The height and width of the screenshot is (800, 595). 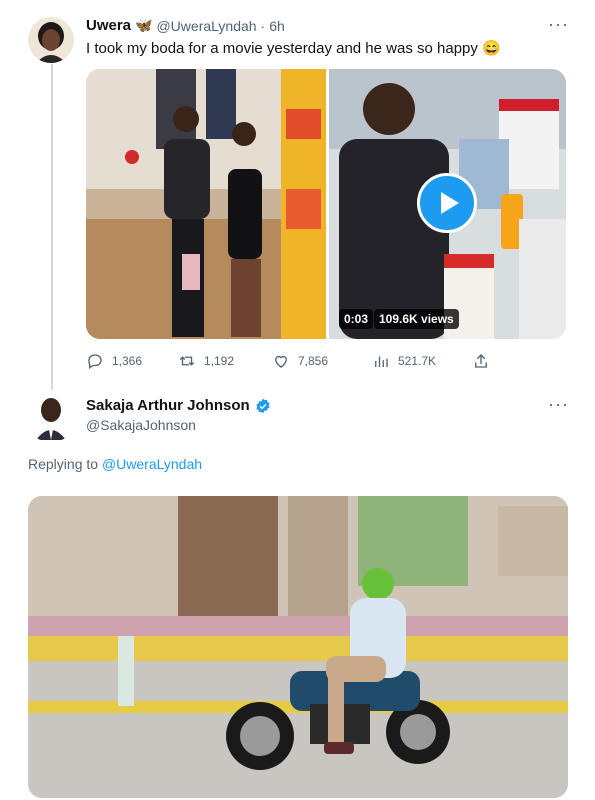 I want to click on tweet-header: Uwera 🦋 @UweraLyndah · 6h, so click(x=185, y=25).